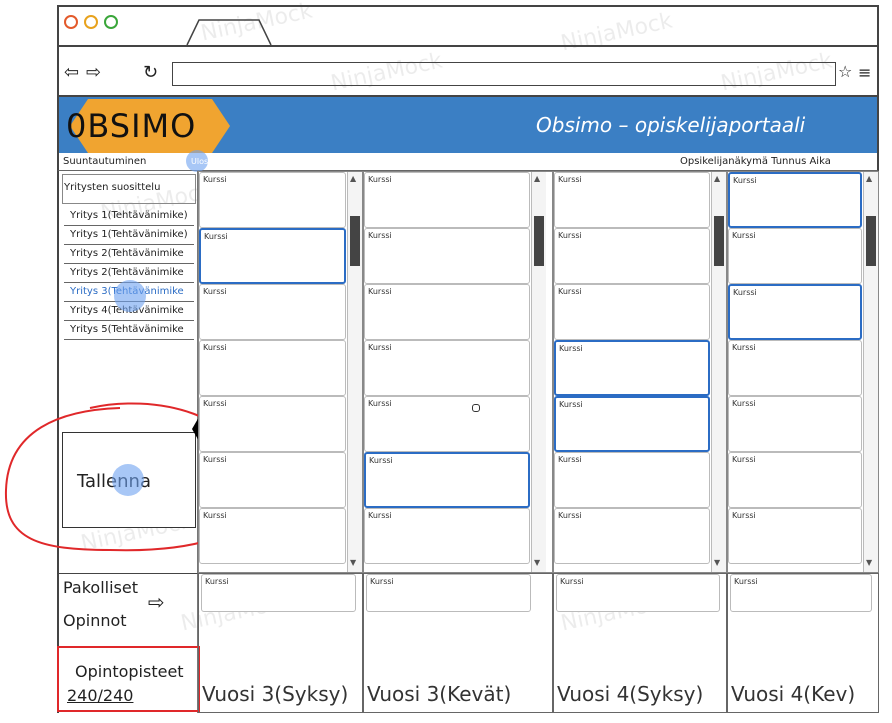 Image resolution: width=892 pixels, height=723 pixels. I want to click on menu-icon: ≡, so click(864, 72).